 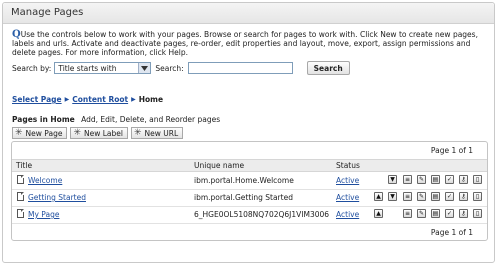 I want to click on new-url-label: New URL, so click(x=161, y=133).